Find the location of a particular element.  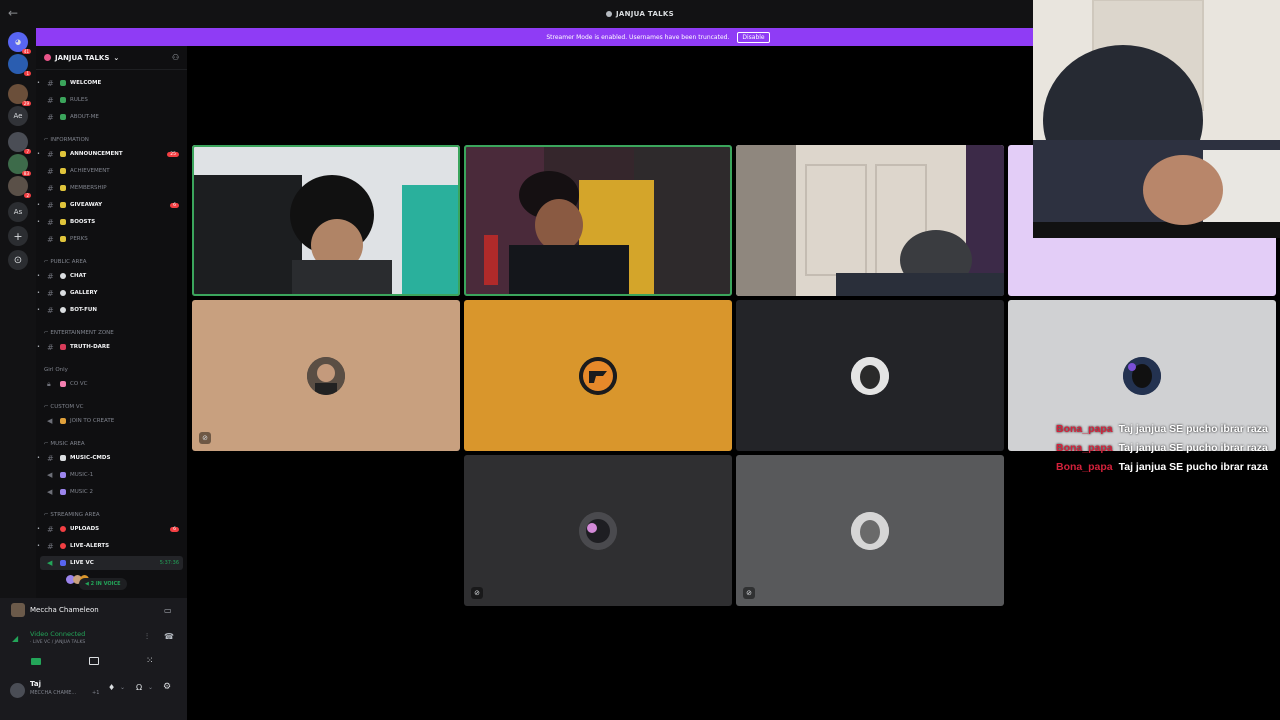

disconnect-icon: ☎ is located at coordinates (169, 636).